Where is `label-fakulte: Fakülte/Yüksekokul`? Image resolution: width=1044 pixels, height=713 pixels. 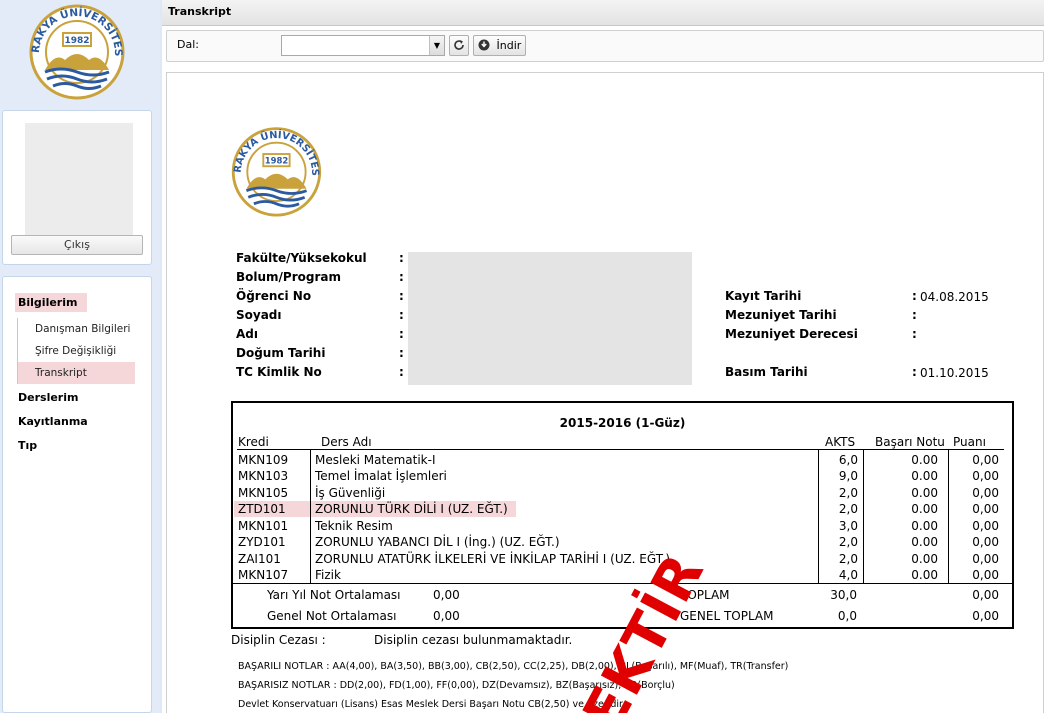
label-fakulte: Fakülte/Yüksekokul is located at coordinates (301, 258).